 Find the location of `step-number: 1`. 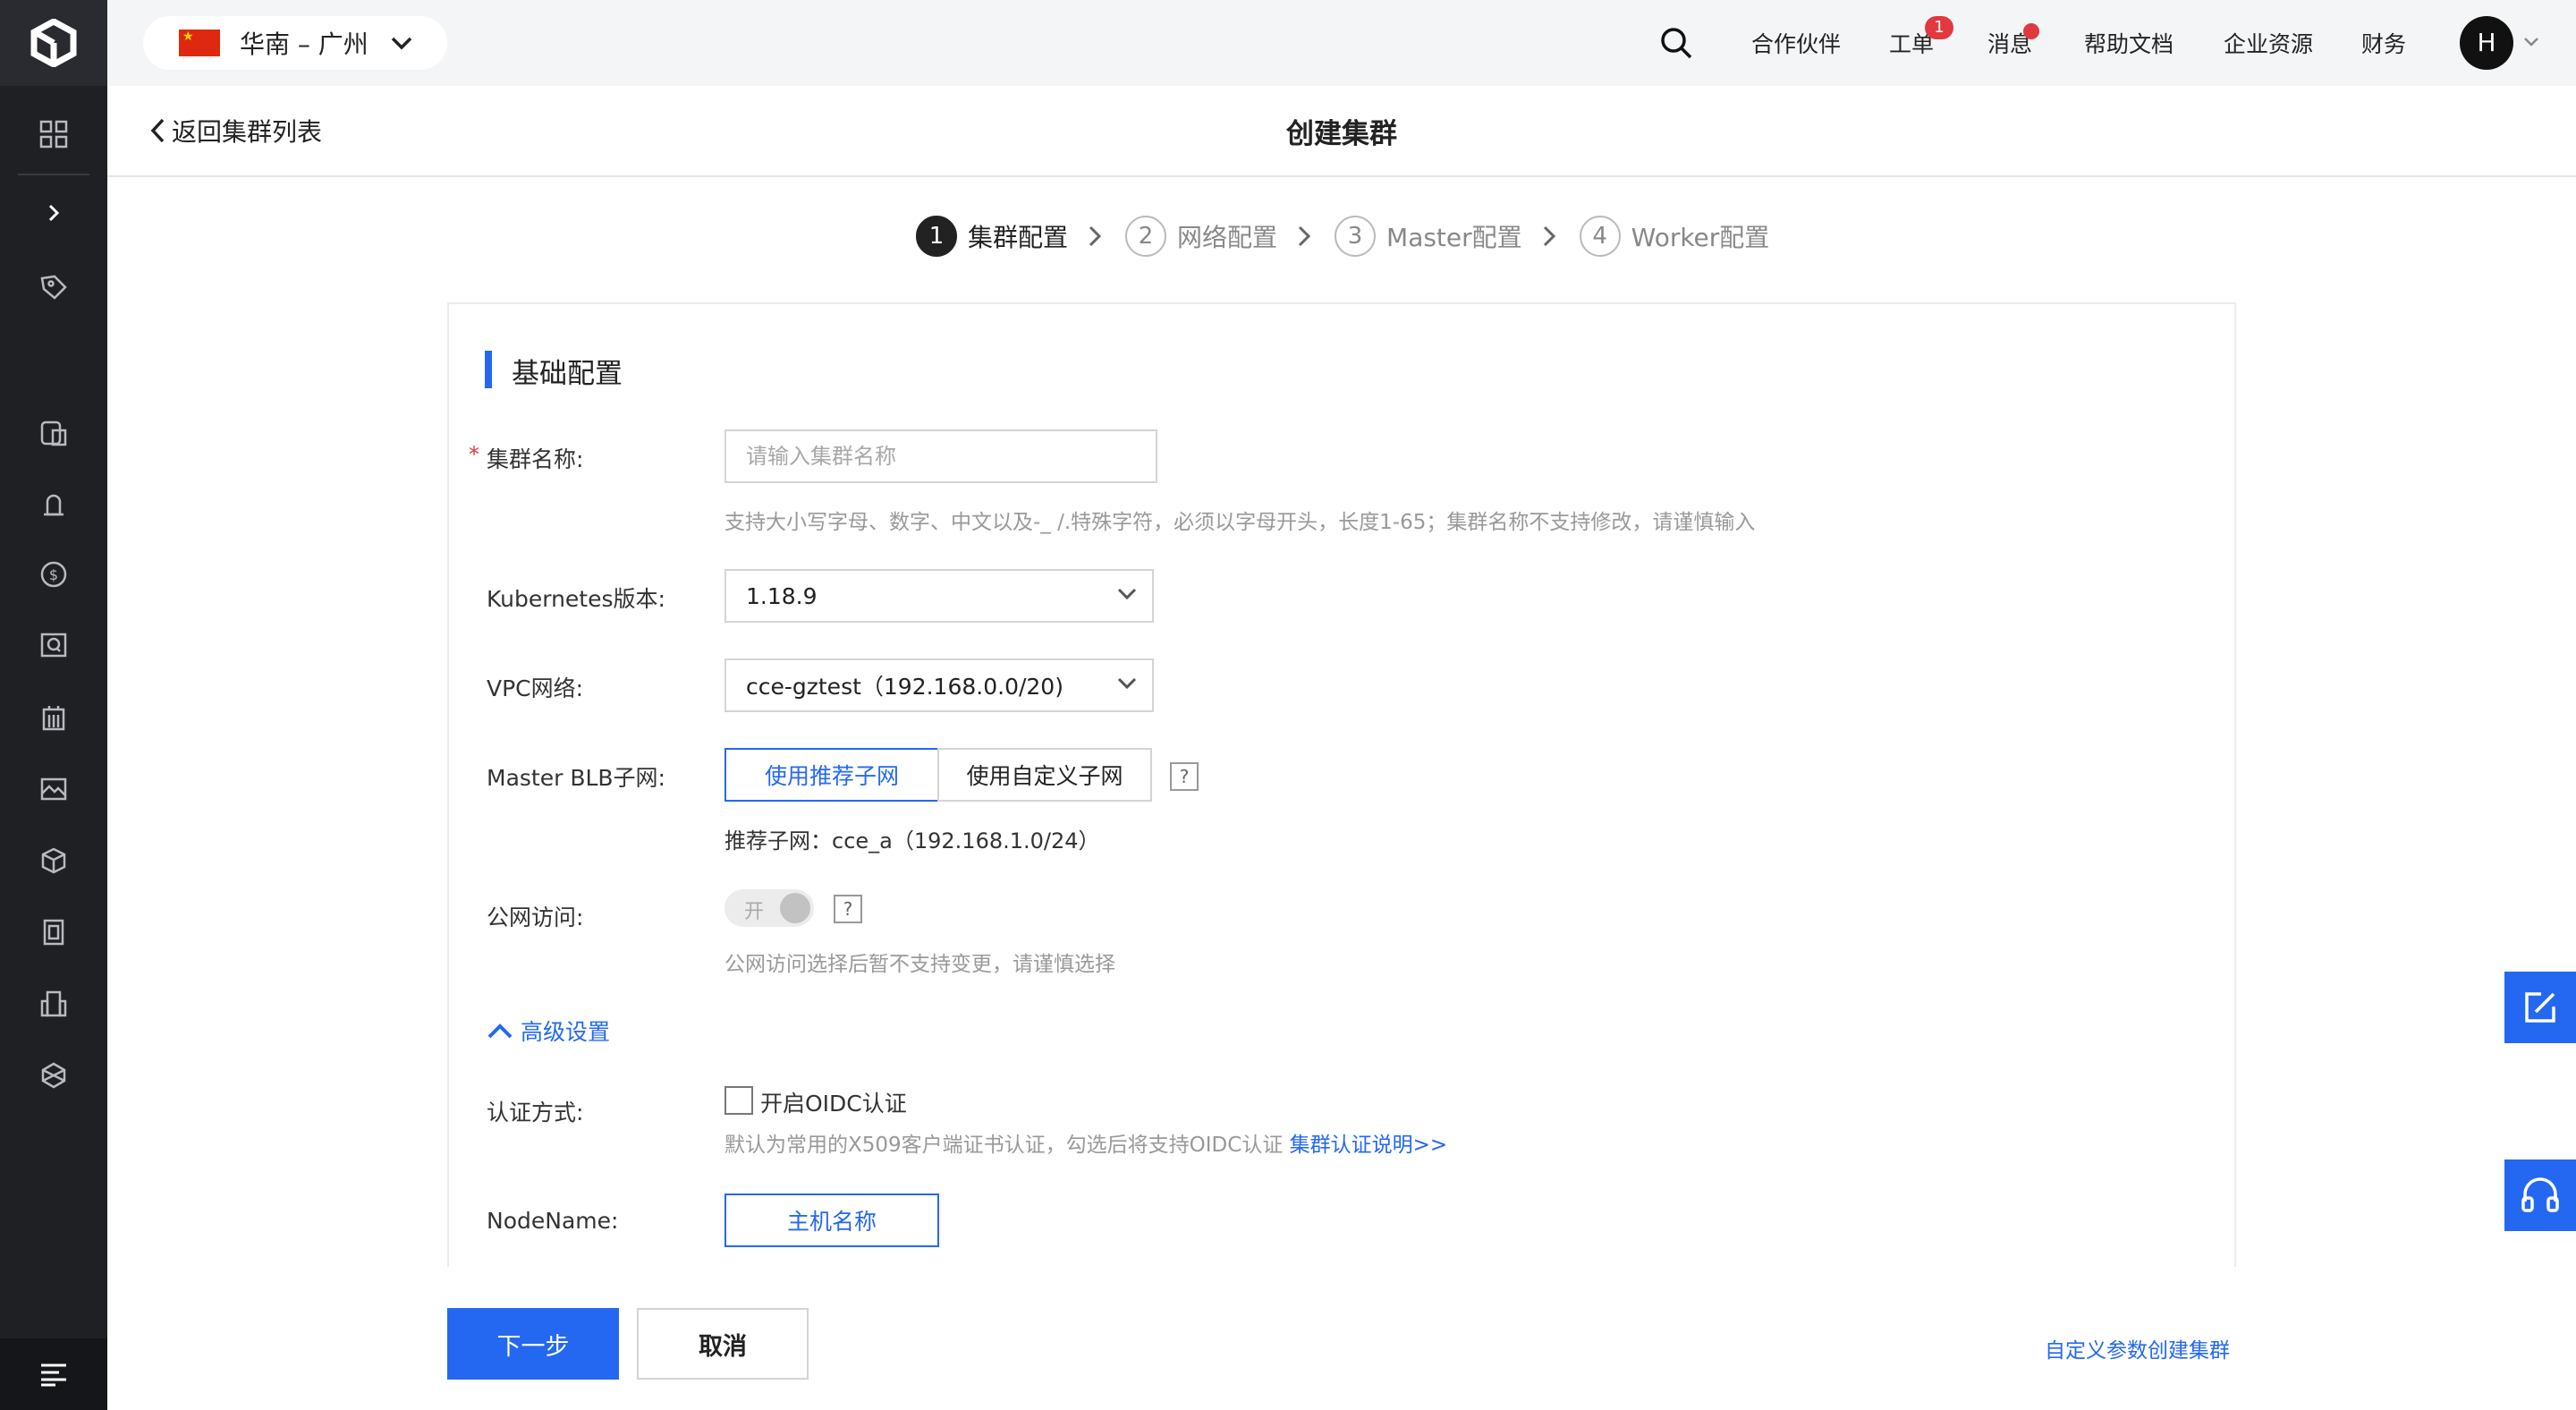

step-number: 1 is located at coordinates (936, 237).